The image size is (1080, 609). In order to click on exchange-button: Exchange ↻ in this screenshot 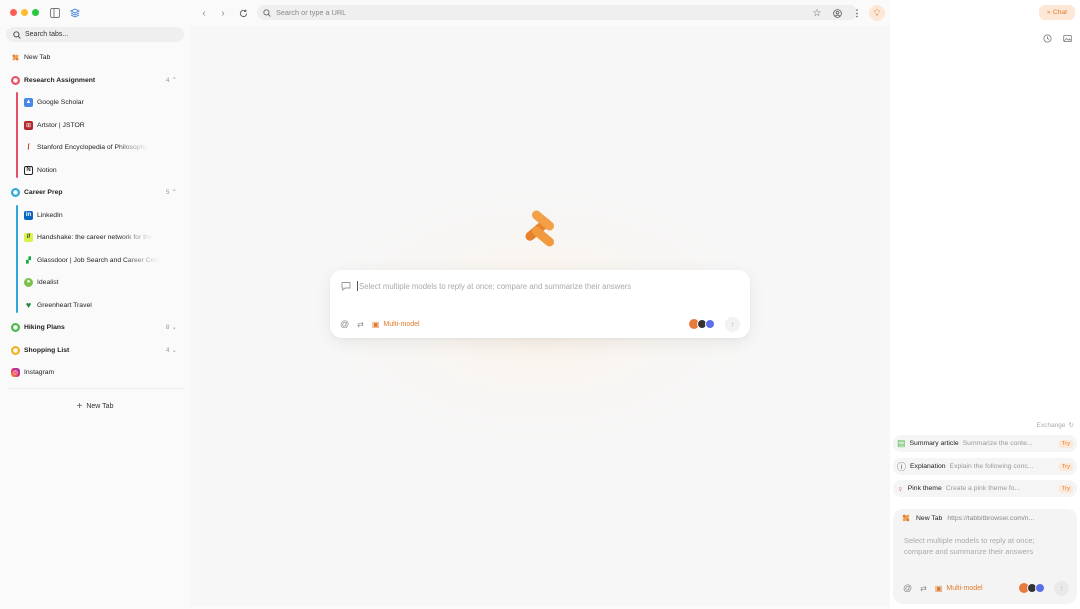, I will do `click(1055, 425)`.